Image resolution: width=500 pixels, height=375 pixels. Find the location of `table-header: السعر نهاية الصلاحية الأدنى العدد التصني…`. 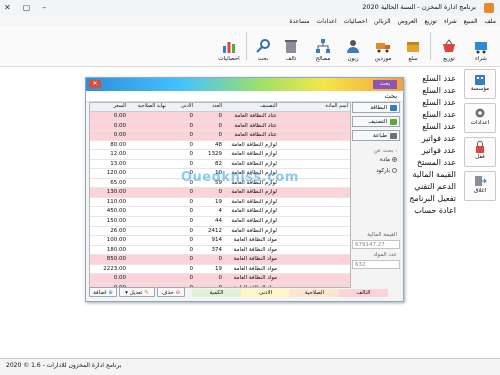

table-header: السعر نهاية الصلاحية الأدنى العدد التصني… is located at coordinates (220, 107).